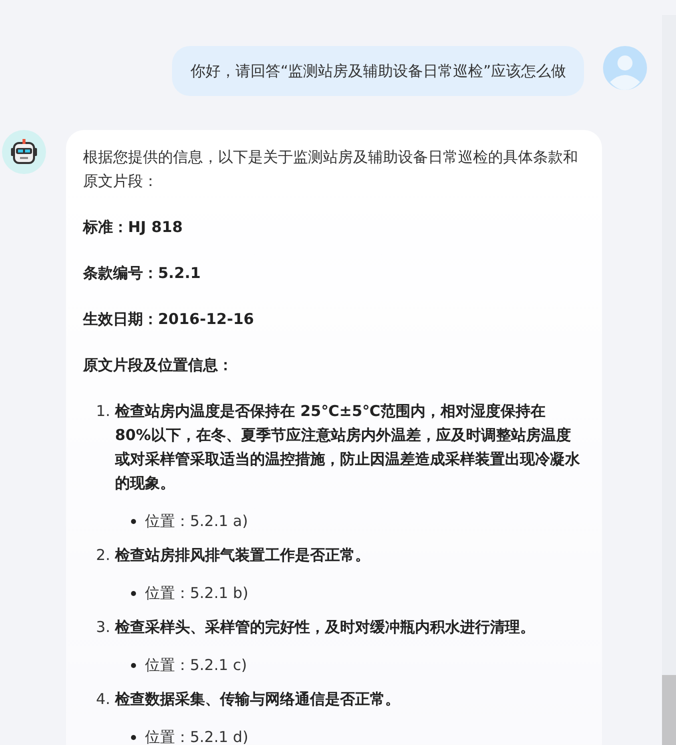 The image size is (676, 745). I want to click on location-text: 位置：5.2.1 d), so click(196, 736).